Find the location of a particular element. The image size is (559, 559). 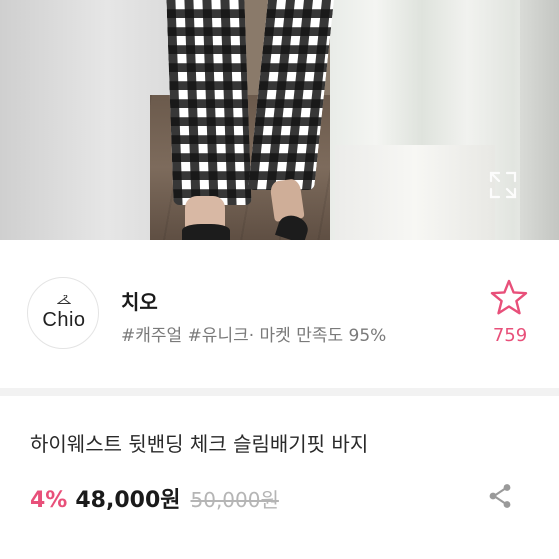

original-price: 50,000원 is located at coordinates (234, 500).